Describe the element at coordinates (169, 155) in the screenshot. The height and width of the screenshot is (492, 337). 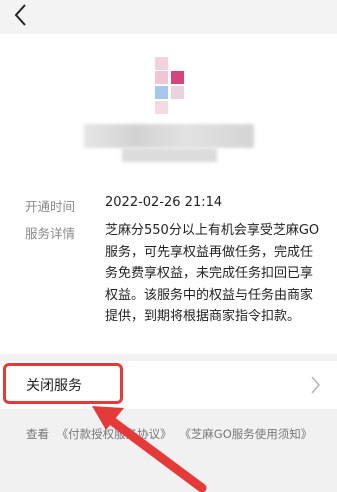
I see `merchant-subtitle-blurred` at that location.